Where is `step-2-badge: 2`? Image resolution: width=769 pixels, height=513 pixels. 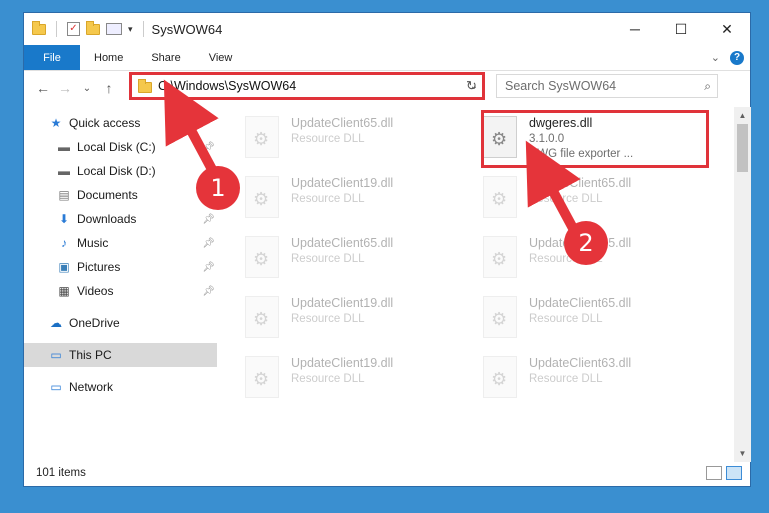
step-2-badge: 2 is located at coordinates (586, 243).